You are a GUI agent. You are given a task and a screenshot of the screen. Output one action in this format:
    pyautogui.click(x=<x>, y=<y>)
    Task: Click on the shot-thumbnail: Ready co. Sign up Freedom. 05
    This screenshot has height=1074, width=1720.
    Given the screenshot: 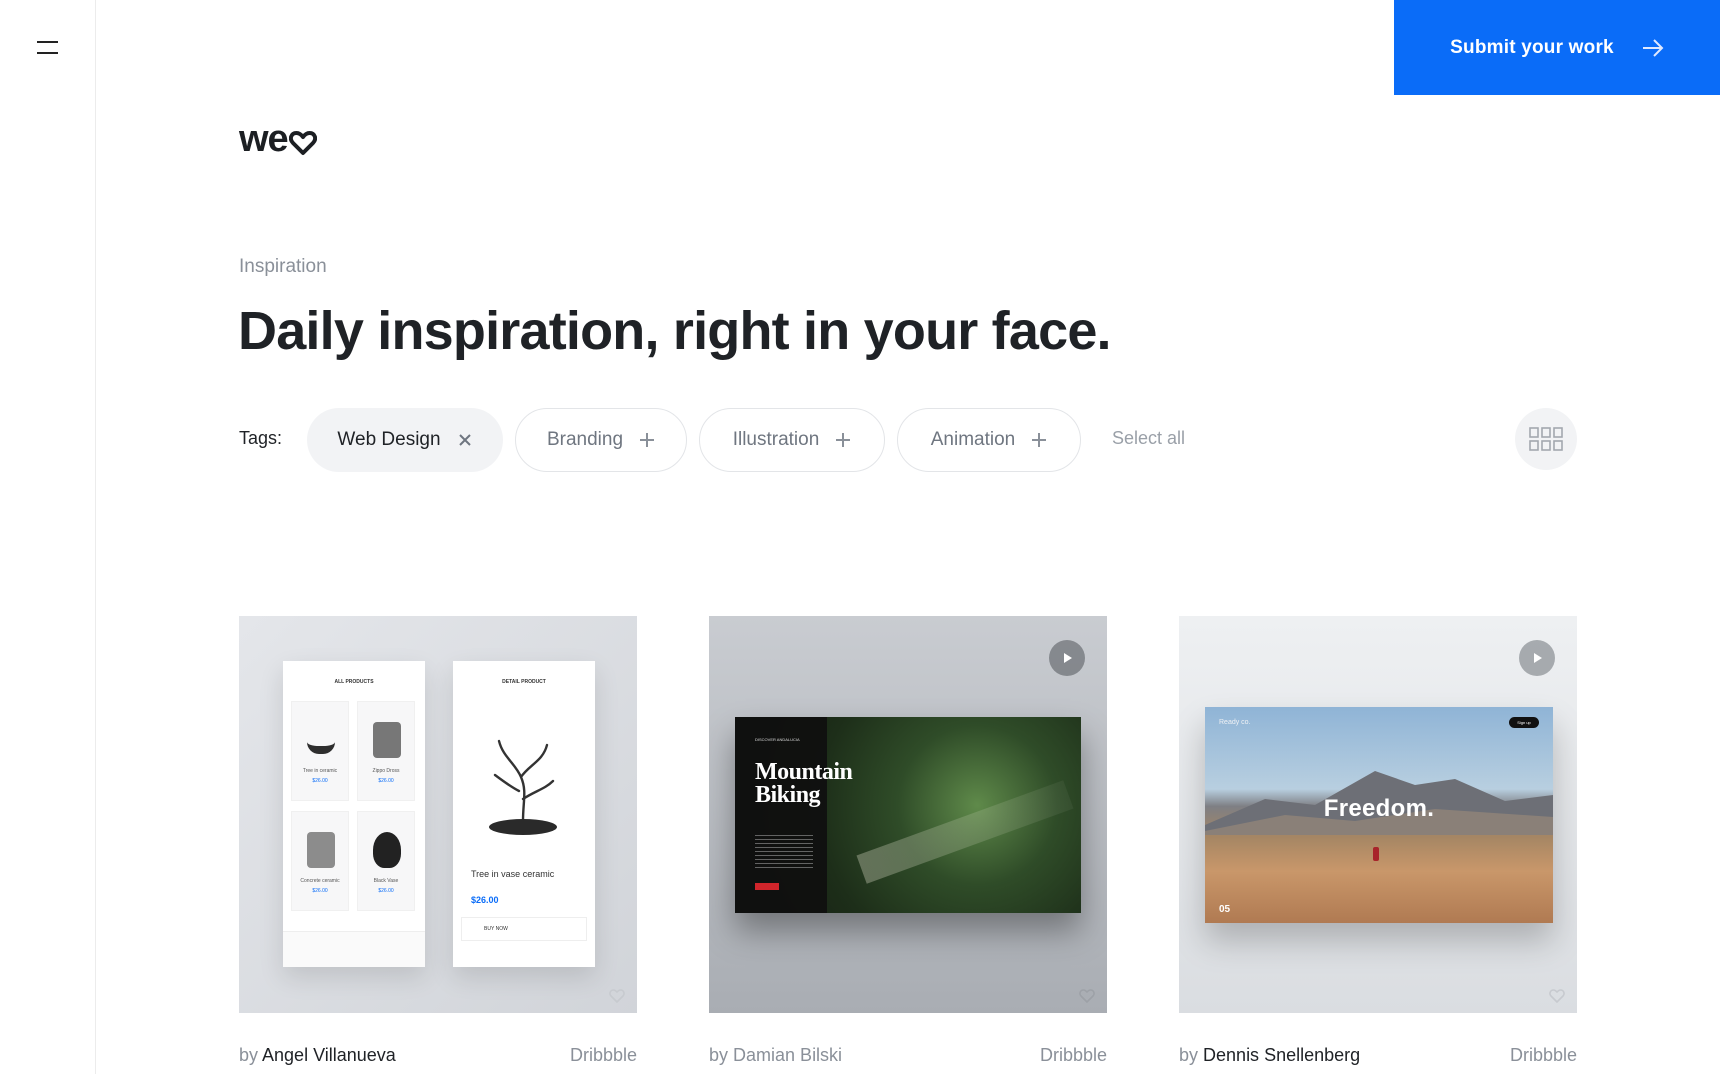 What is the action you would take?
    pyautogui.click(x=1378, y=814)
    